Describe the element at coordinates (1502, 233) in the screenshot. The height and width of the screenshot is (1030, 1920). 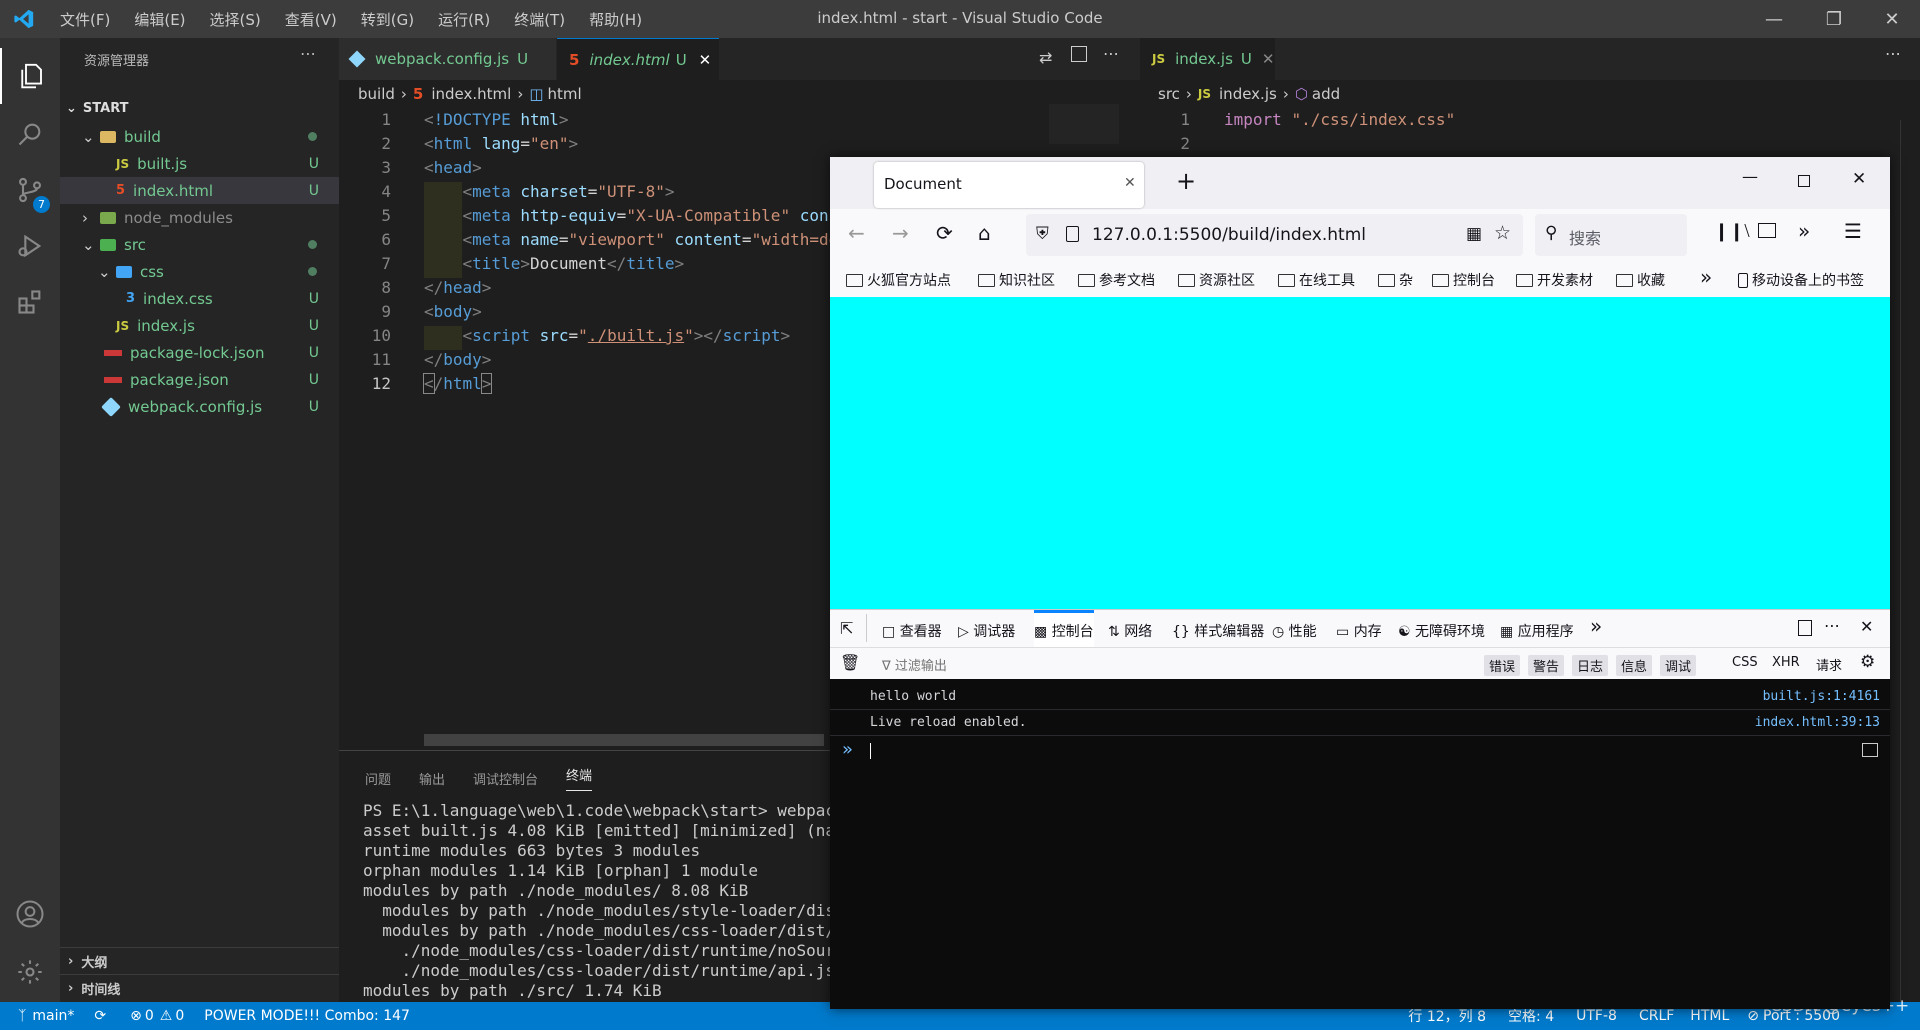
I see `bookmark-star-icon: ☆` at that location.